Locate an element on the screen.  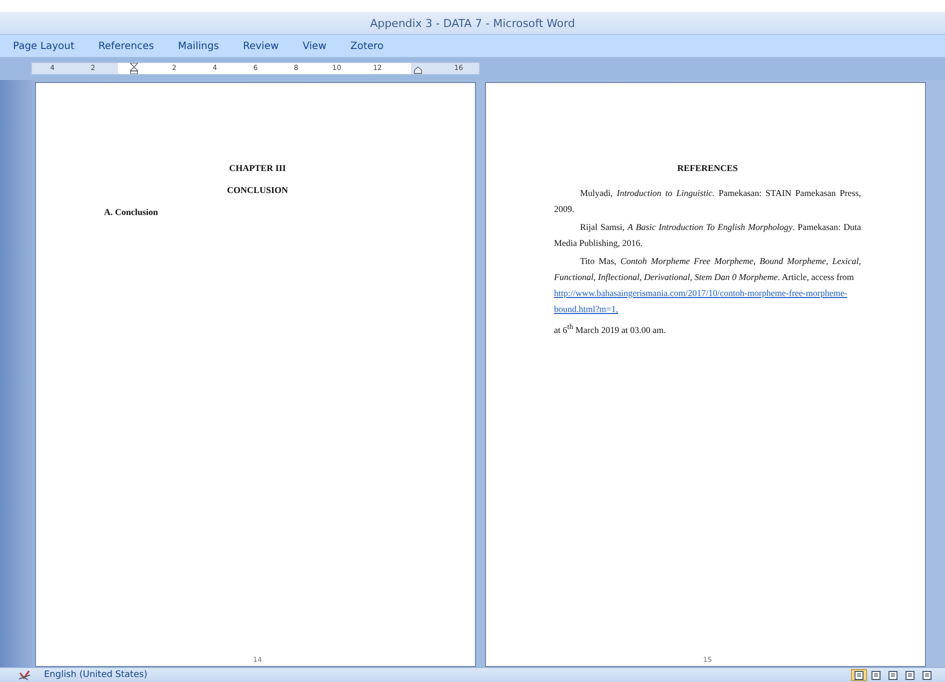
reference-entry: Tito Mas, Contoh Morpheme Free Morpheme, Bound Morpheme, Lexical, Functional, Inflectional, Derivational, Stem Dan 0 Morpheme. Article, access from http://www.bahasaingerismania.com/2017/10/contoh-morpheme-free-morpheme-bound.html?m=1, is located at coordinates (707, 285).